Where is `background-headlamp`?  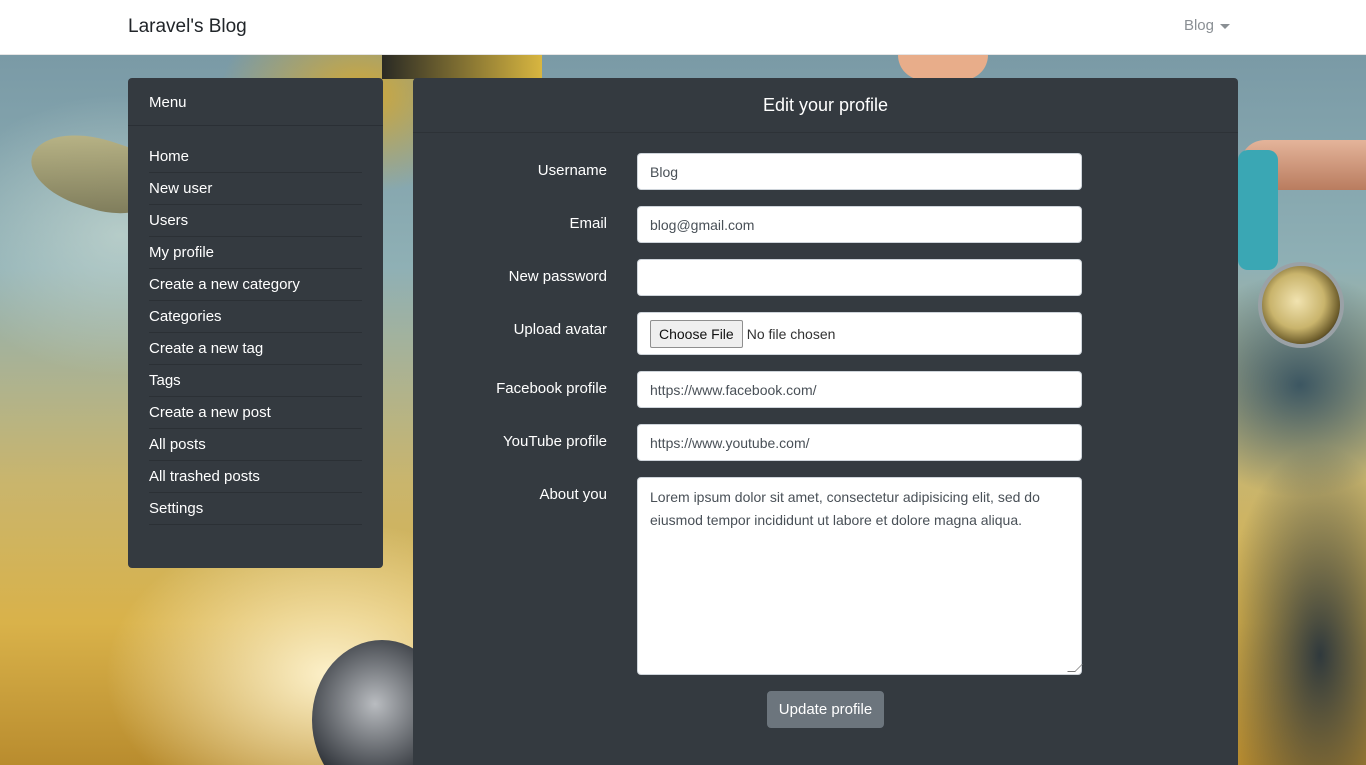
background-headlamp is located at coordinates (1301, 305).